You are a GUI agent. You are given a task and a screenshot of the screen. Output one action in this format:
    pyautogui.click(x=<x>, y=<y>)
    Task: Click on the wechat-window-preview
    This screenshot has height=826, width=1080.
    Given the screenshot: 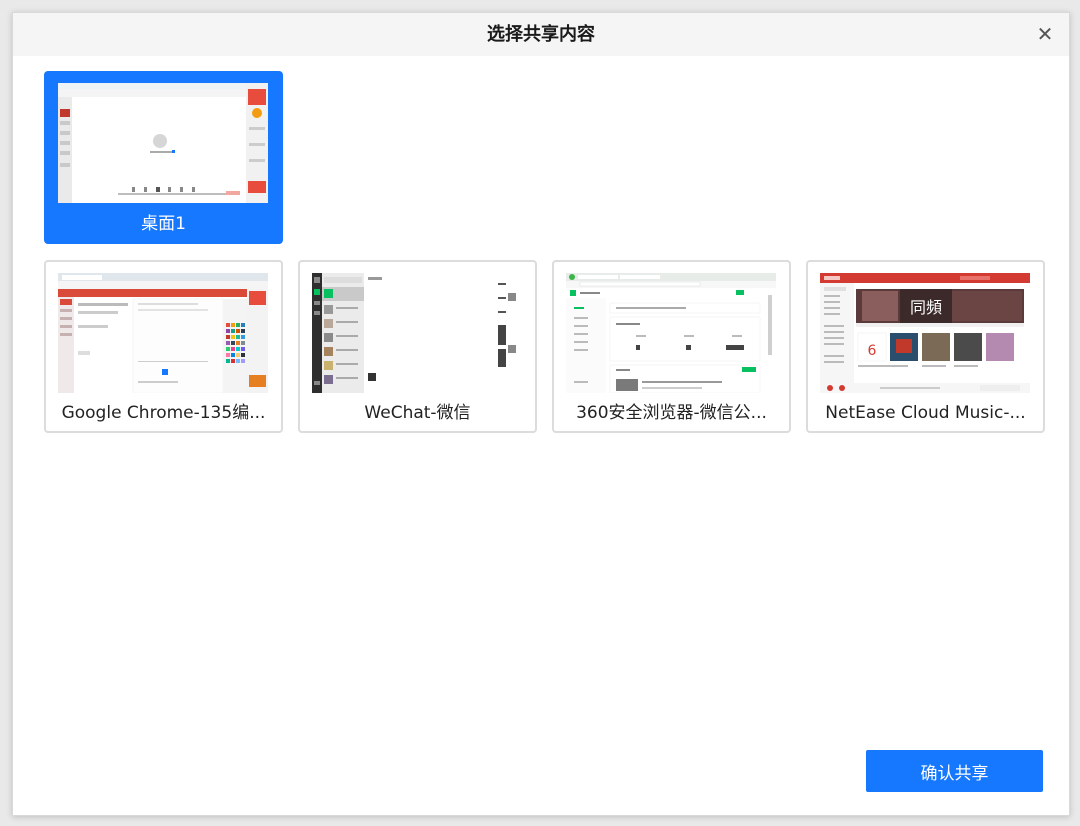 What is the action you would take?
    pyautogui.click(x=417, y=333)
    